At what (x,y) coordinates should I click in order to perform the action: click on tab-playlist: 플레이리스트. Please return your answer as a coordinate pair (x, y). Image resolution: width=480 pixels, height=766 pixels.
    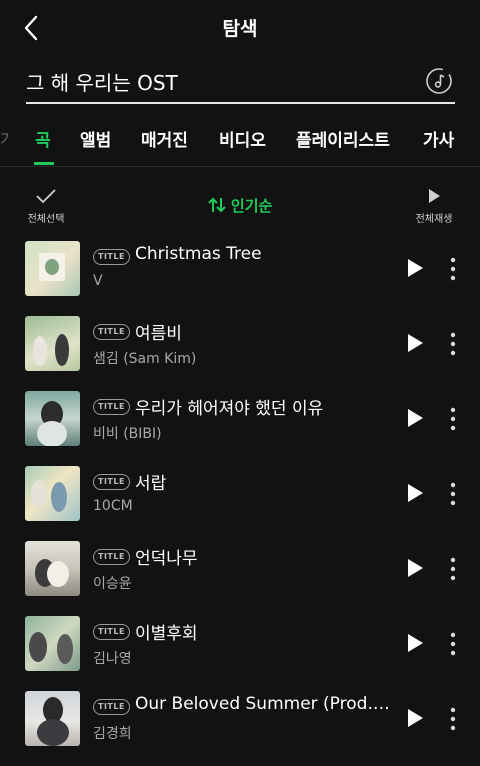
    Looking at the image, I should click on (343, 138).